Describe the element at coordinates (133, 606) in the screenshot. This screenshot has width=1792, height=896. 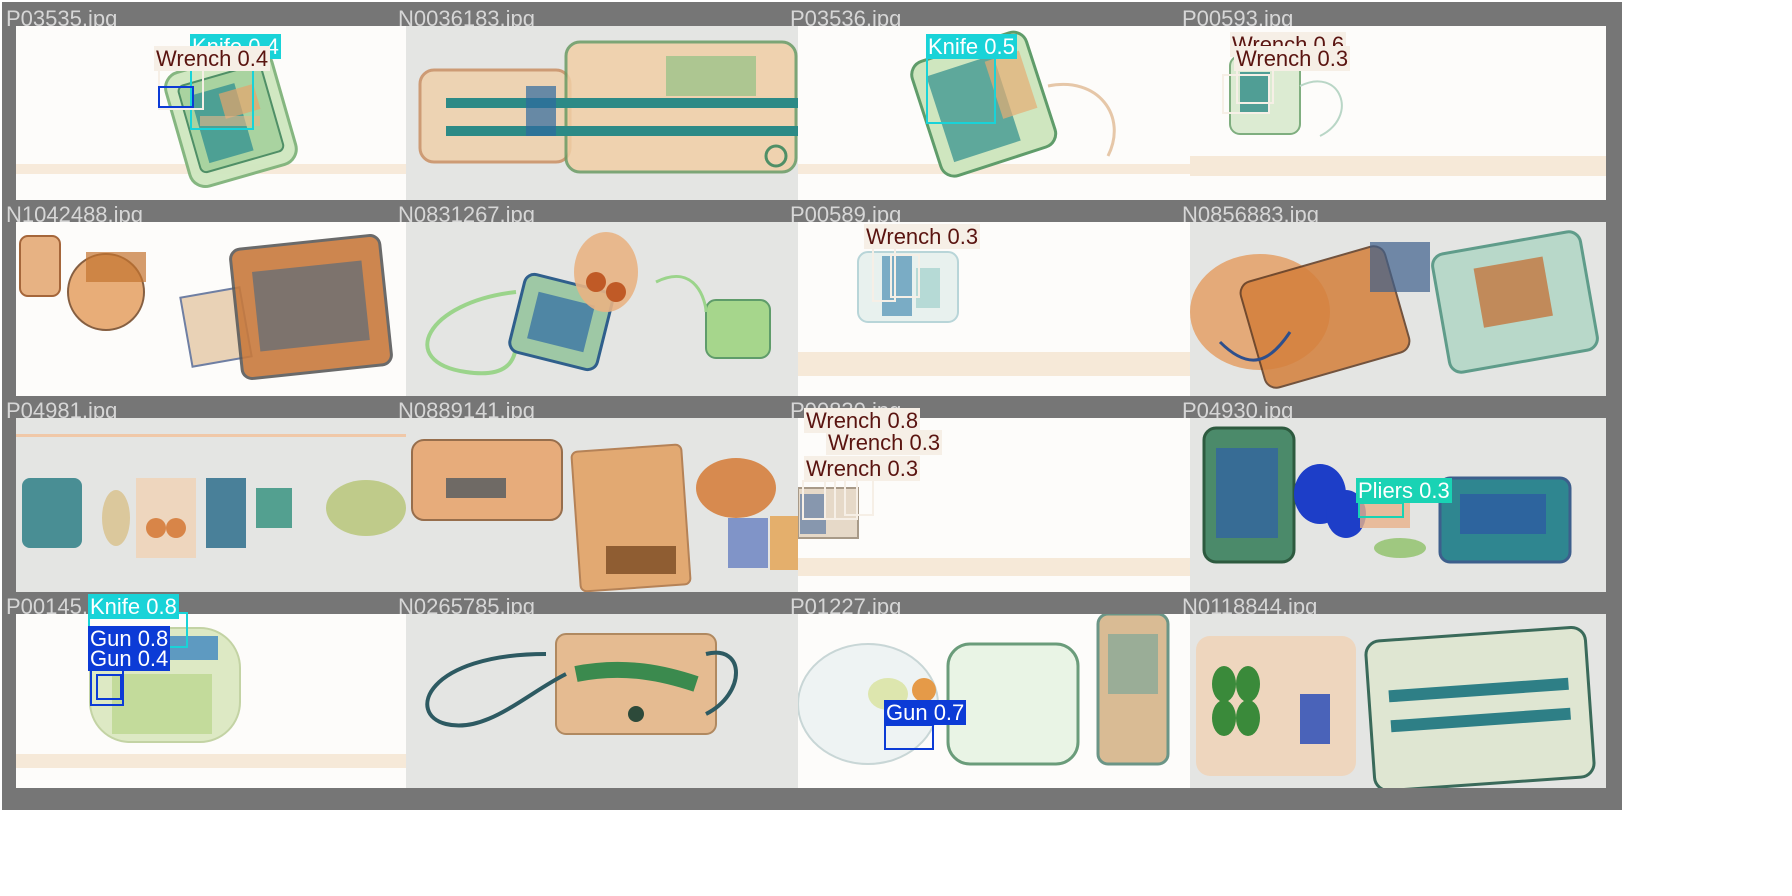
I see `detection-label-knife: Knife 0.8` at that location.